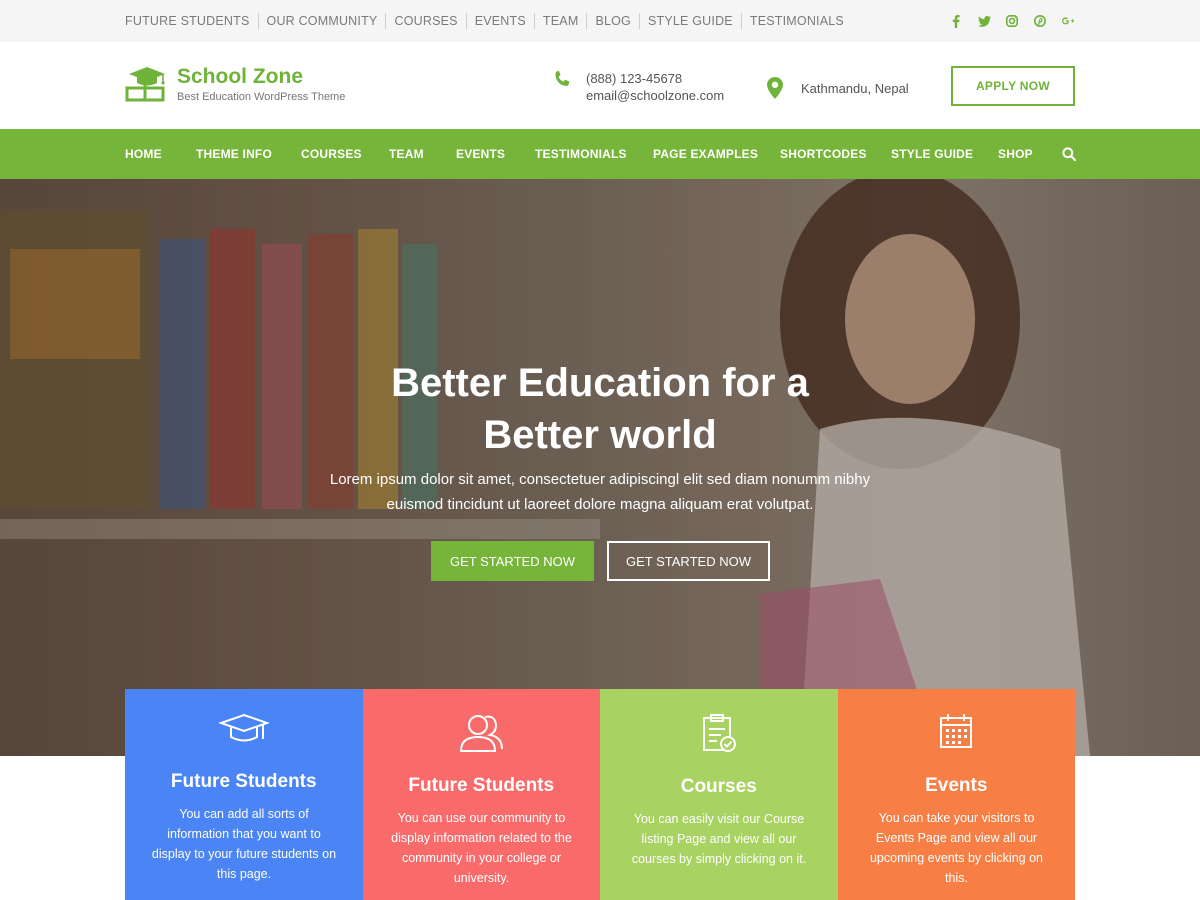  What do you see at coordinates (331, 154) in the screenshot?
I see `nav-item-courses: COURSES` at bounding box center [331, 154].